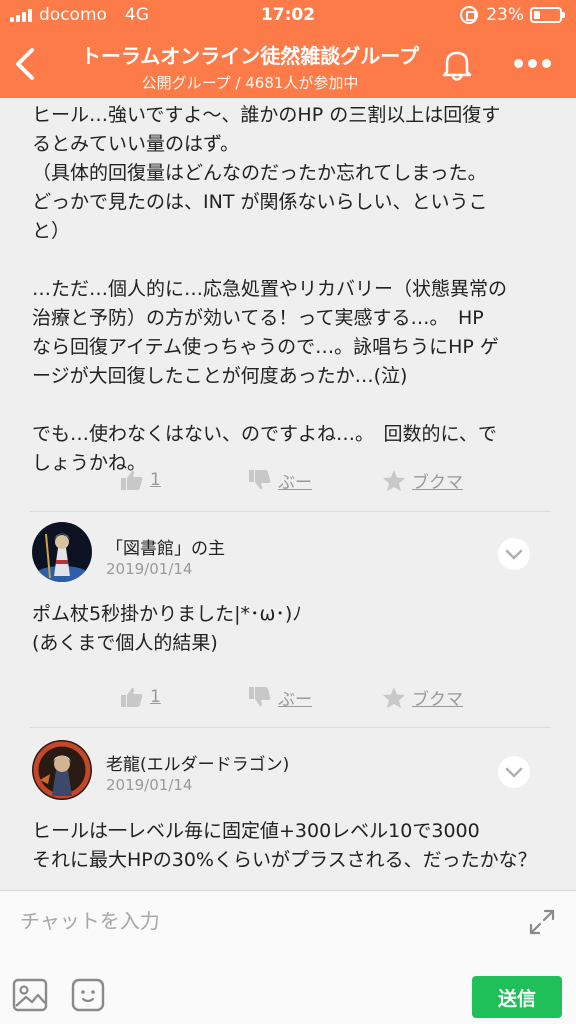  I want to click on image-attach-button, so click(30, 995).